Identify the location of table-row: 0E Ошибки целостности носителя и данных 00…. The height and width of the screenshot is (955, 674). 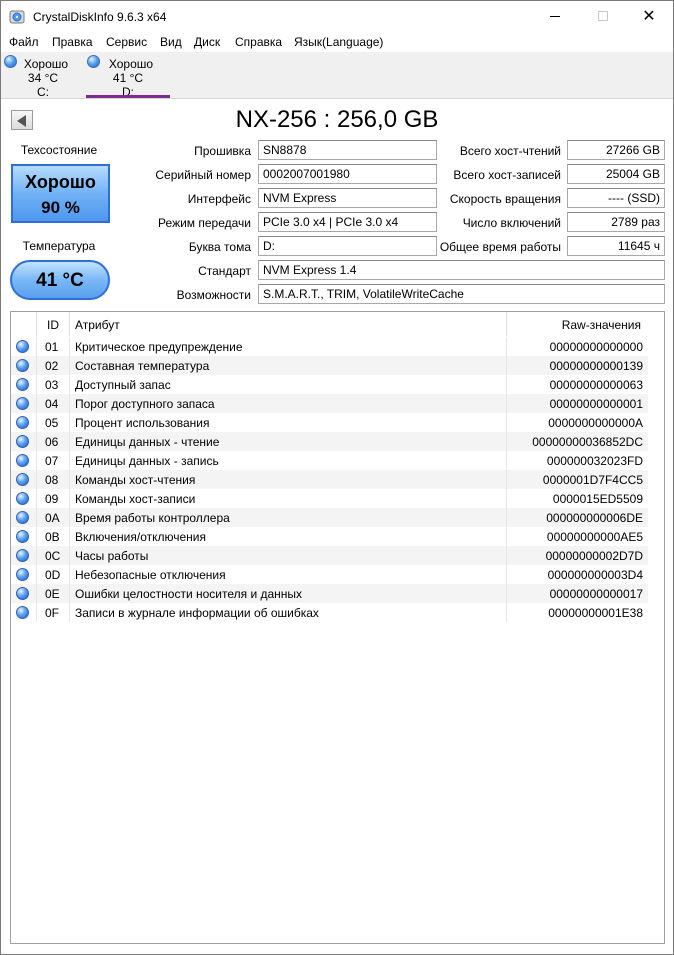
(329, 593).